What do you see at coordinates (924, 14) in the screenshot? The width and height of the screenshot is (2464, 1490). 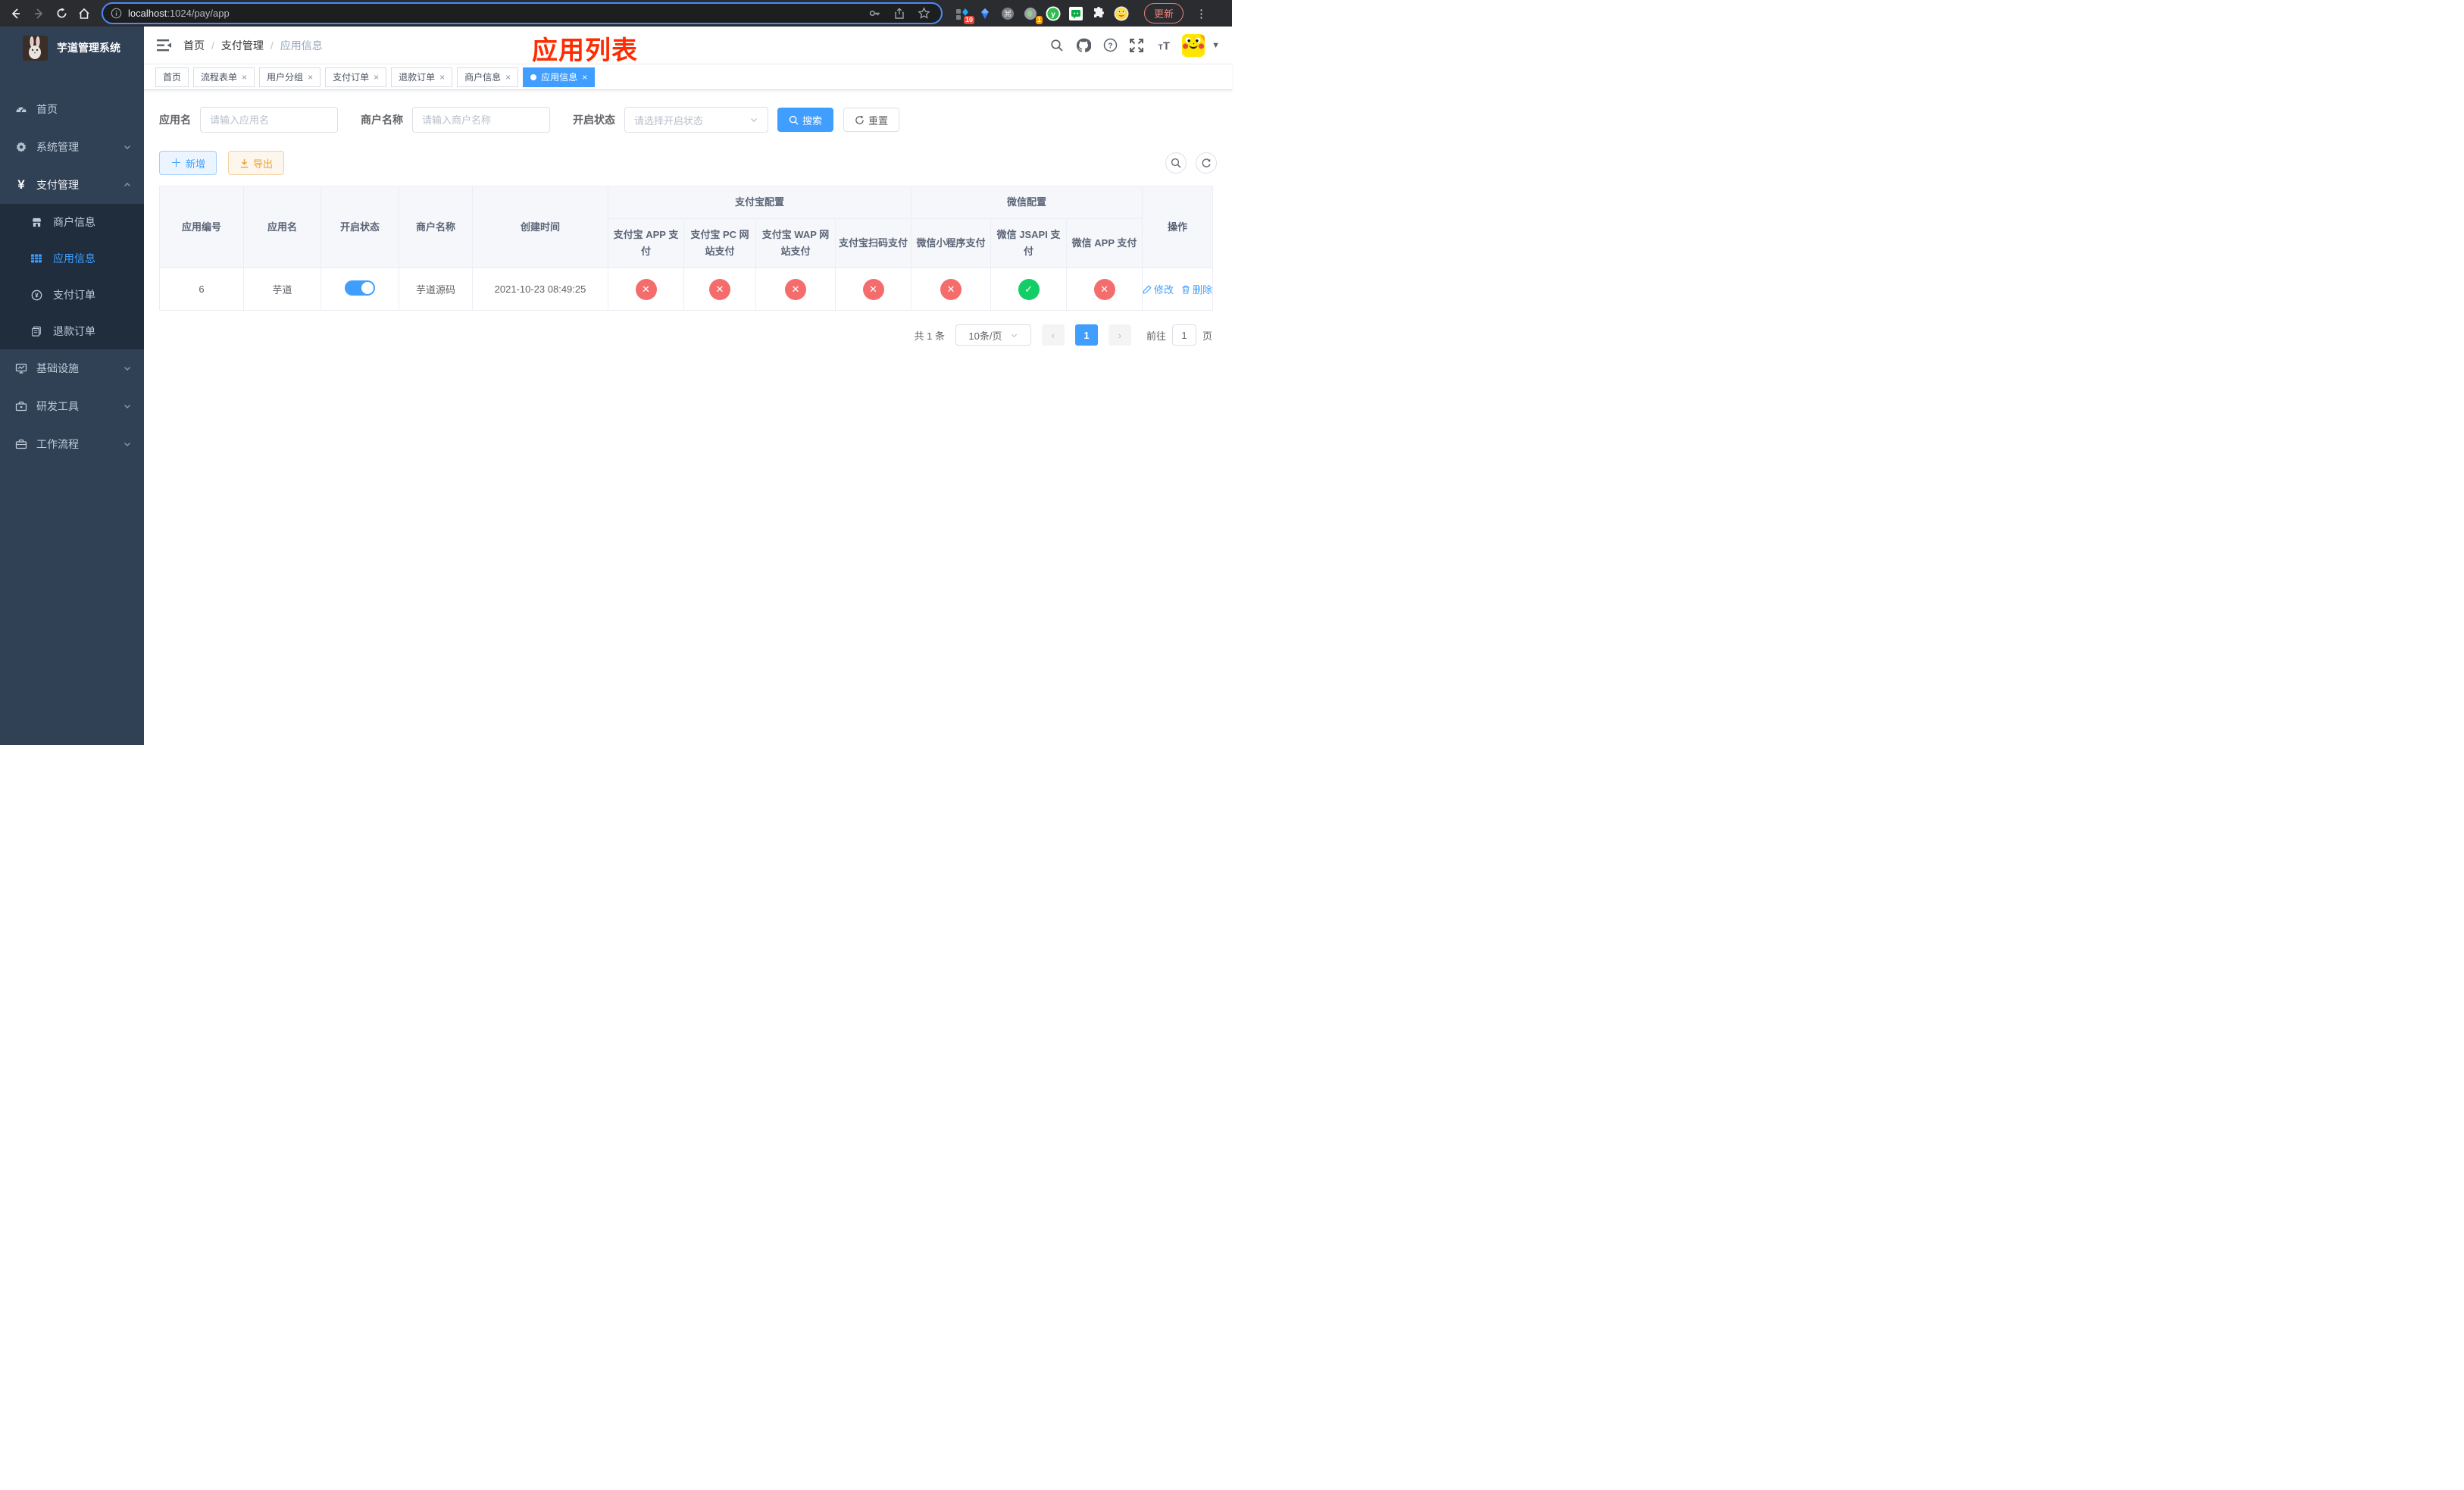 I see `bookmark-star-icon` at bounding box center [924, 14].